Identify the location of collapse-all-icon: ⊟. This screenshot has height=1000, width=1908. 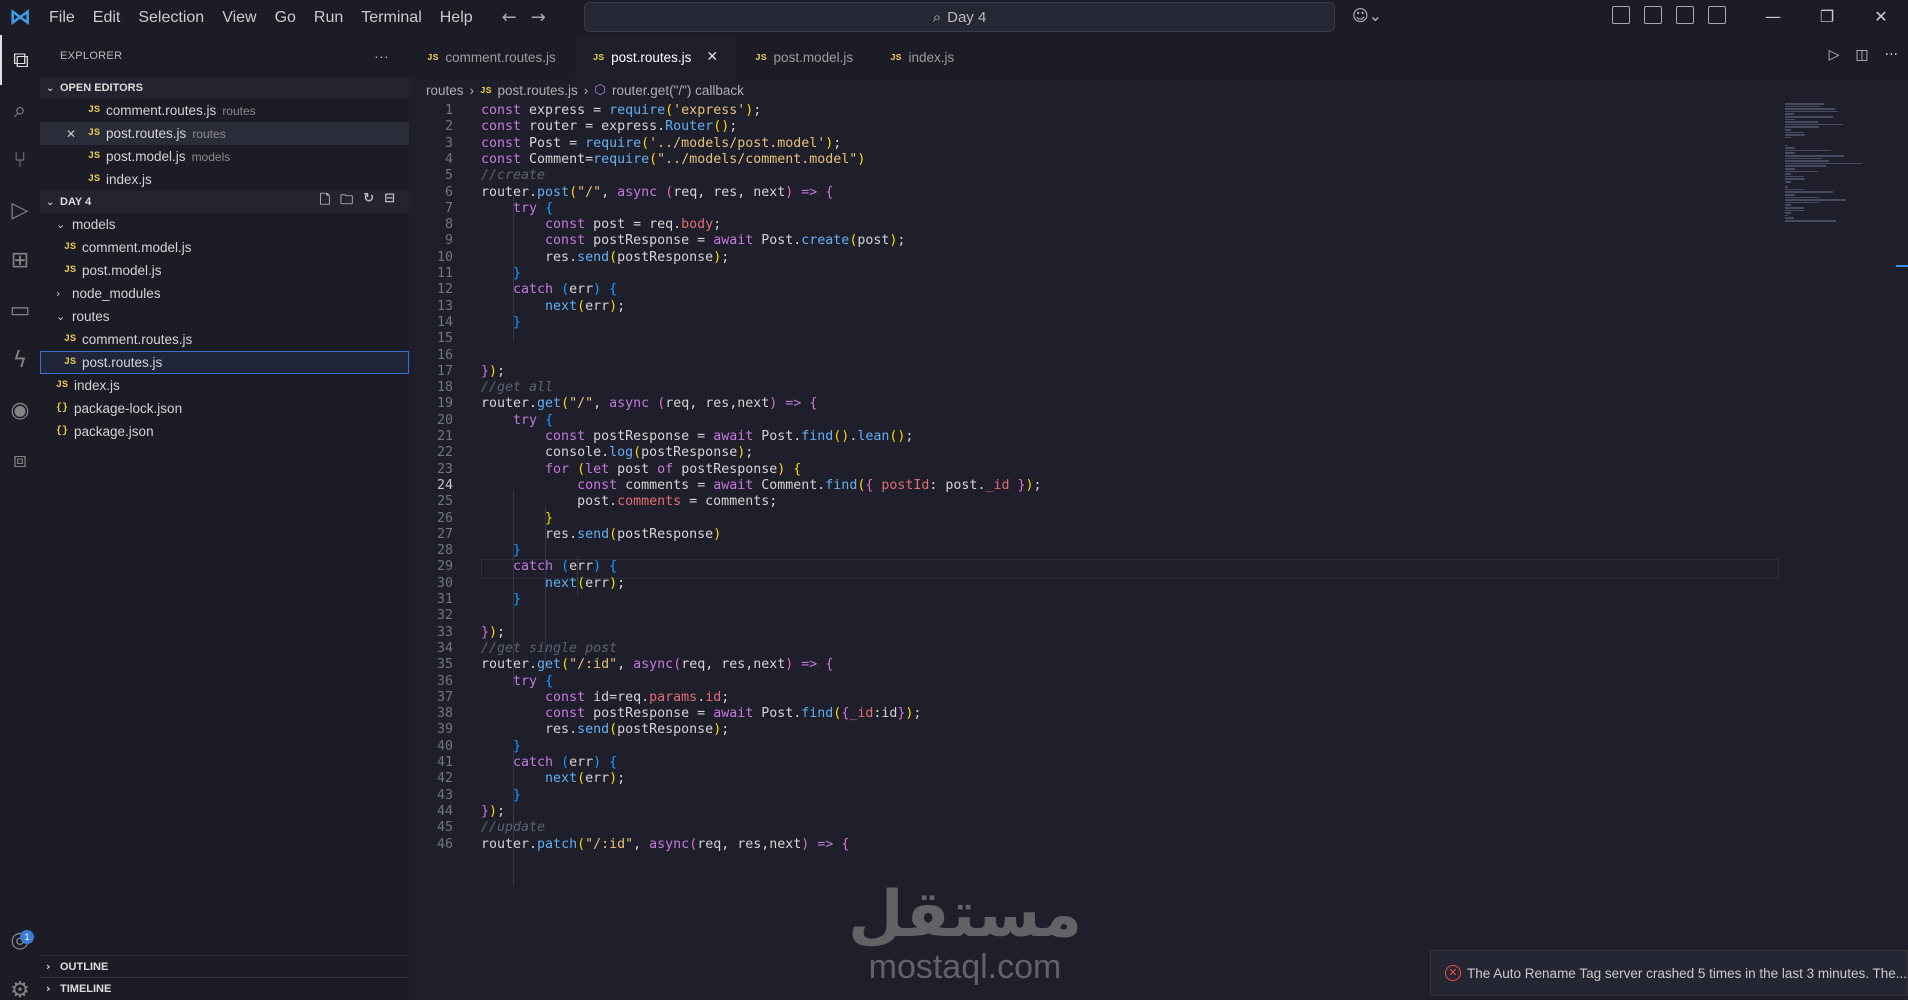
(389, 202).